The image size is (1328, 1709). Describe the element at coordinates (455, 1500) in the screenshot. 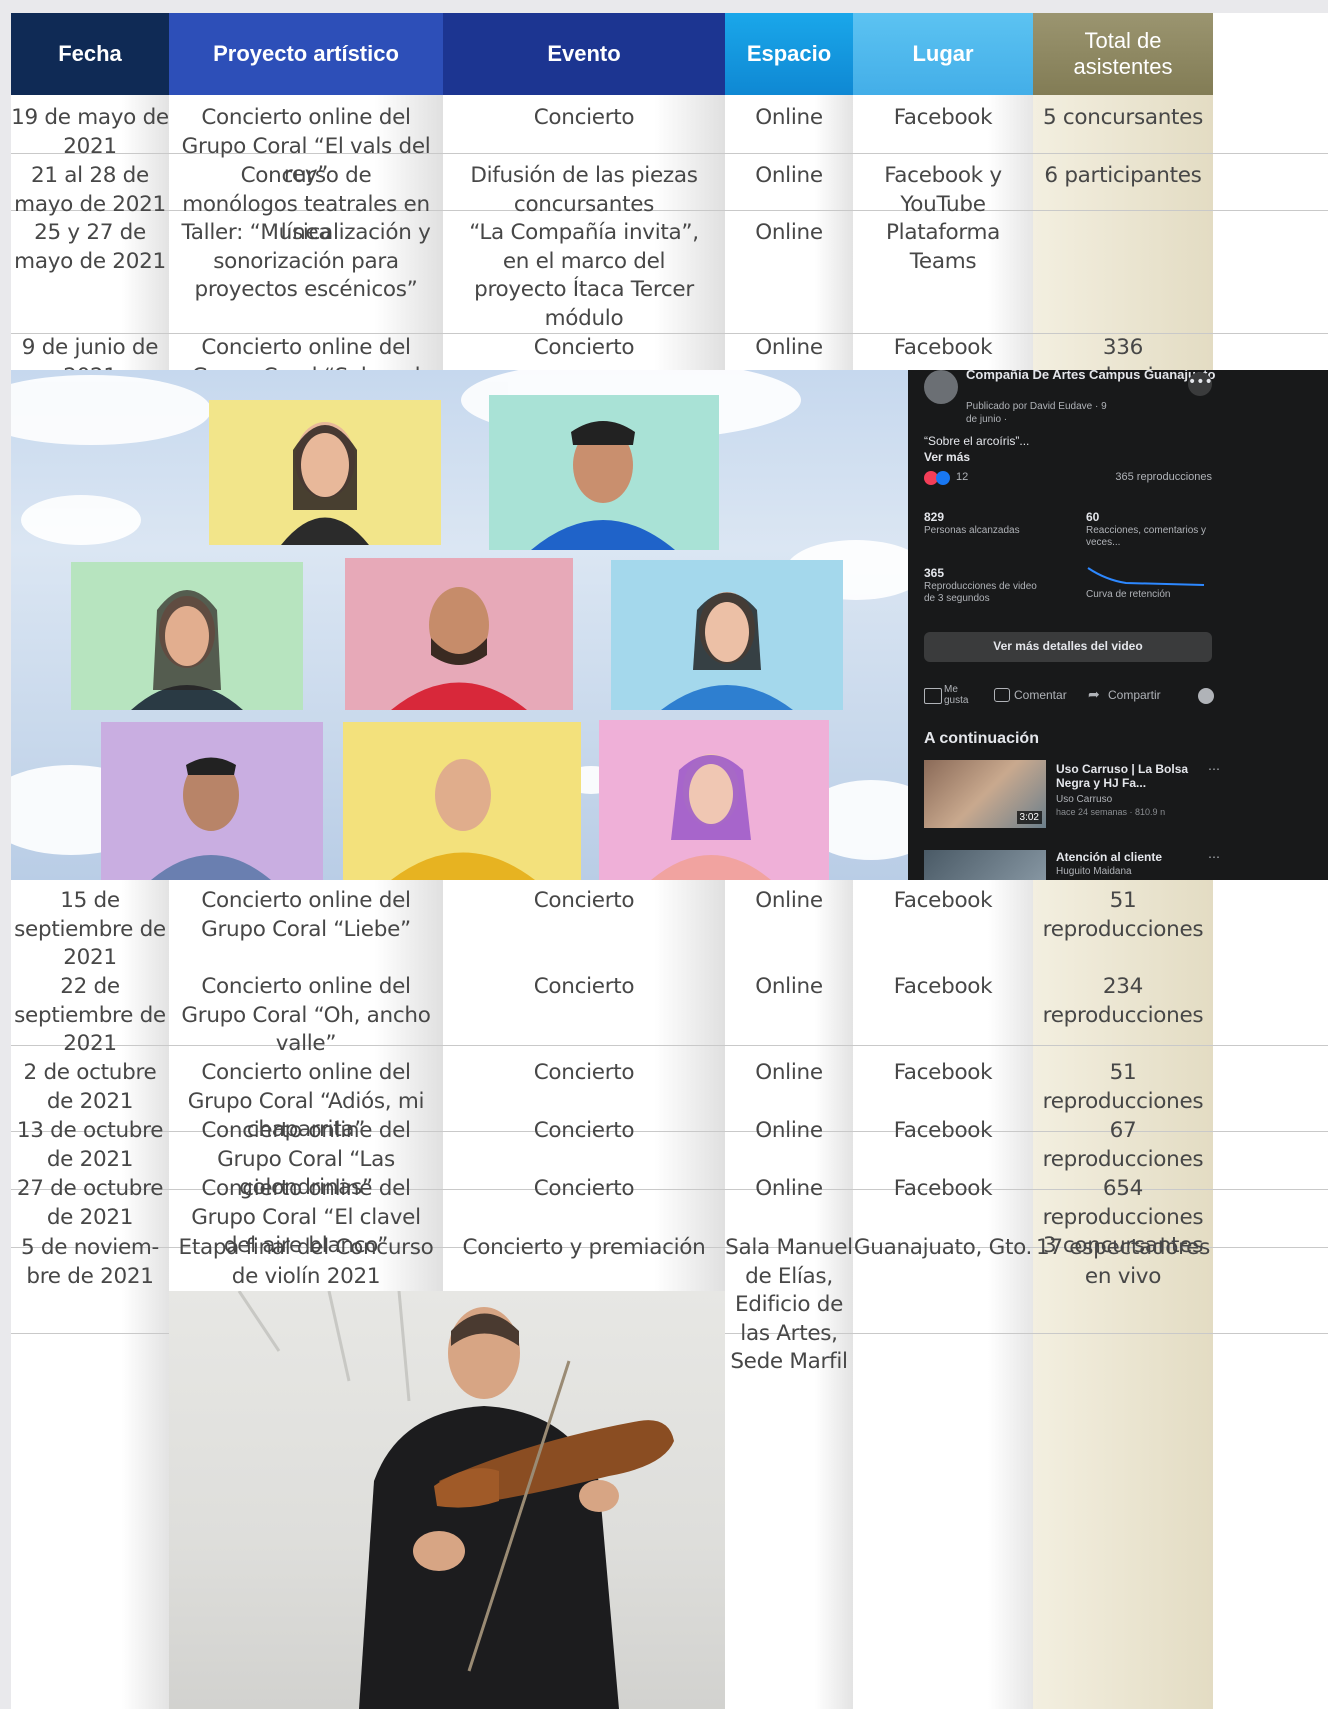

I see `violinist-graphic` at that location.